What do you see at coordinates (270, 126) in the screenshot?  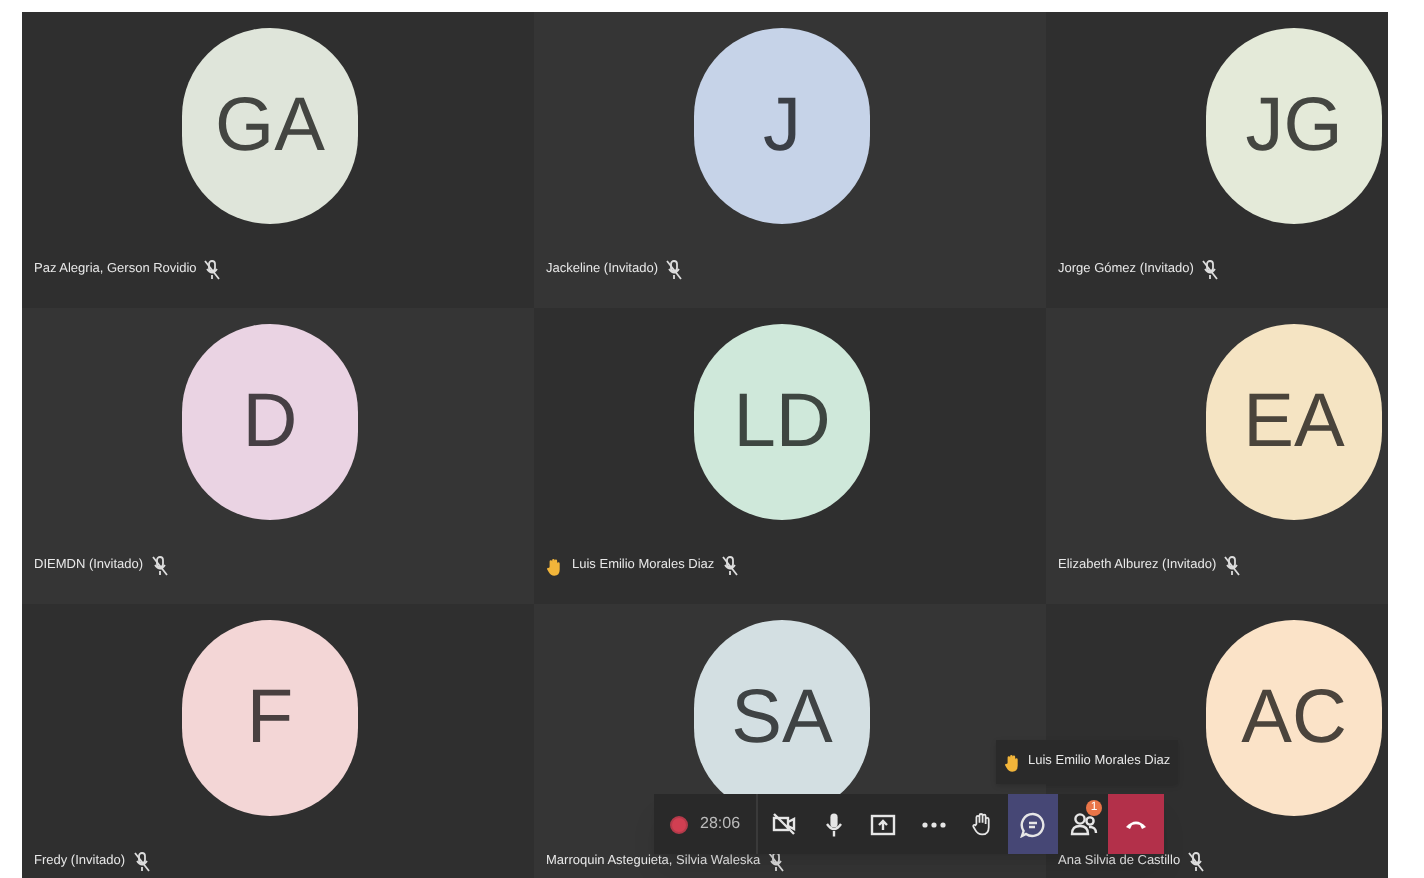 I see `avatar: GA` at bounding box center [270, 126].